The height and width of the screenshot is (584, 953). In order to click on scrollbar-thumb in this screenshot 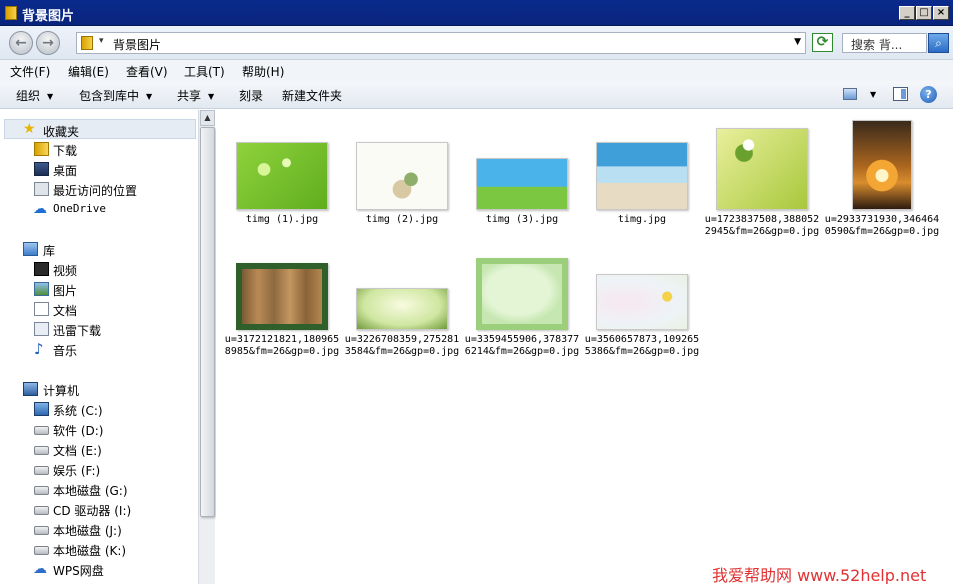, I will do `click(207, 322)`.